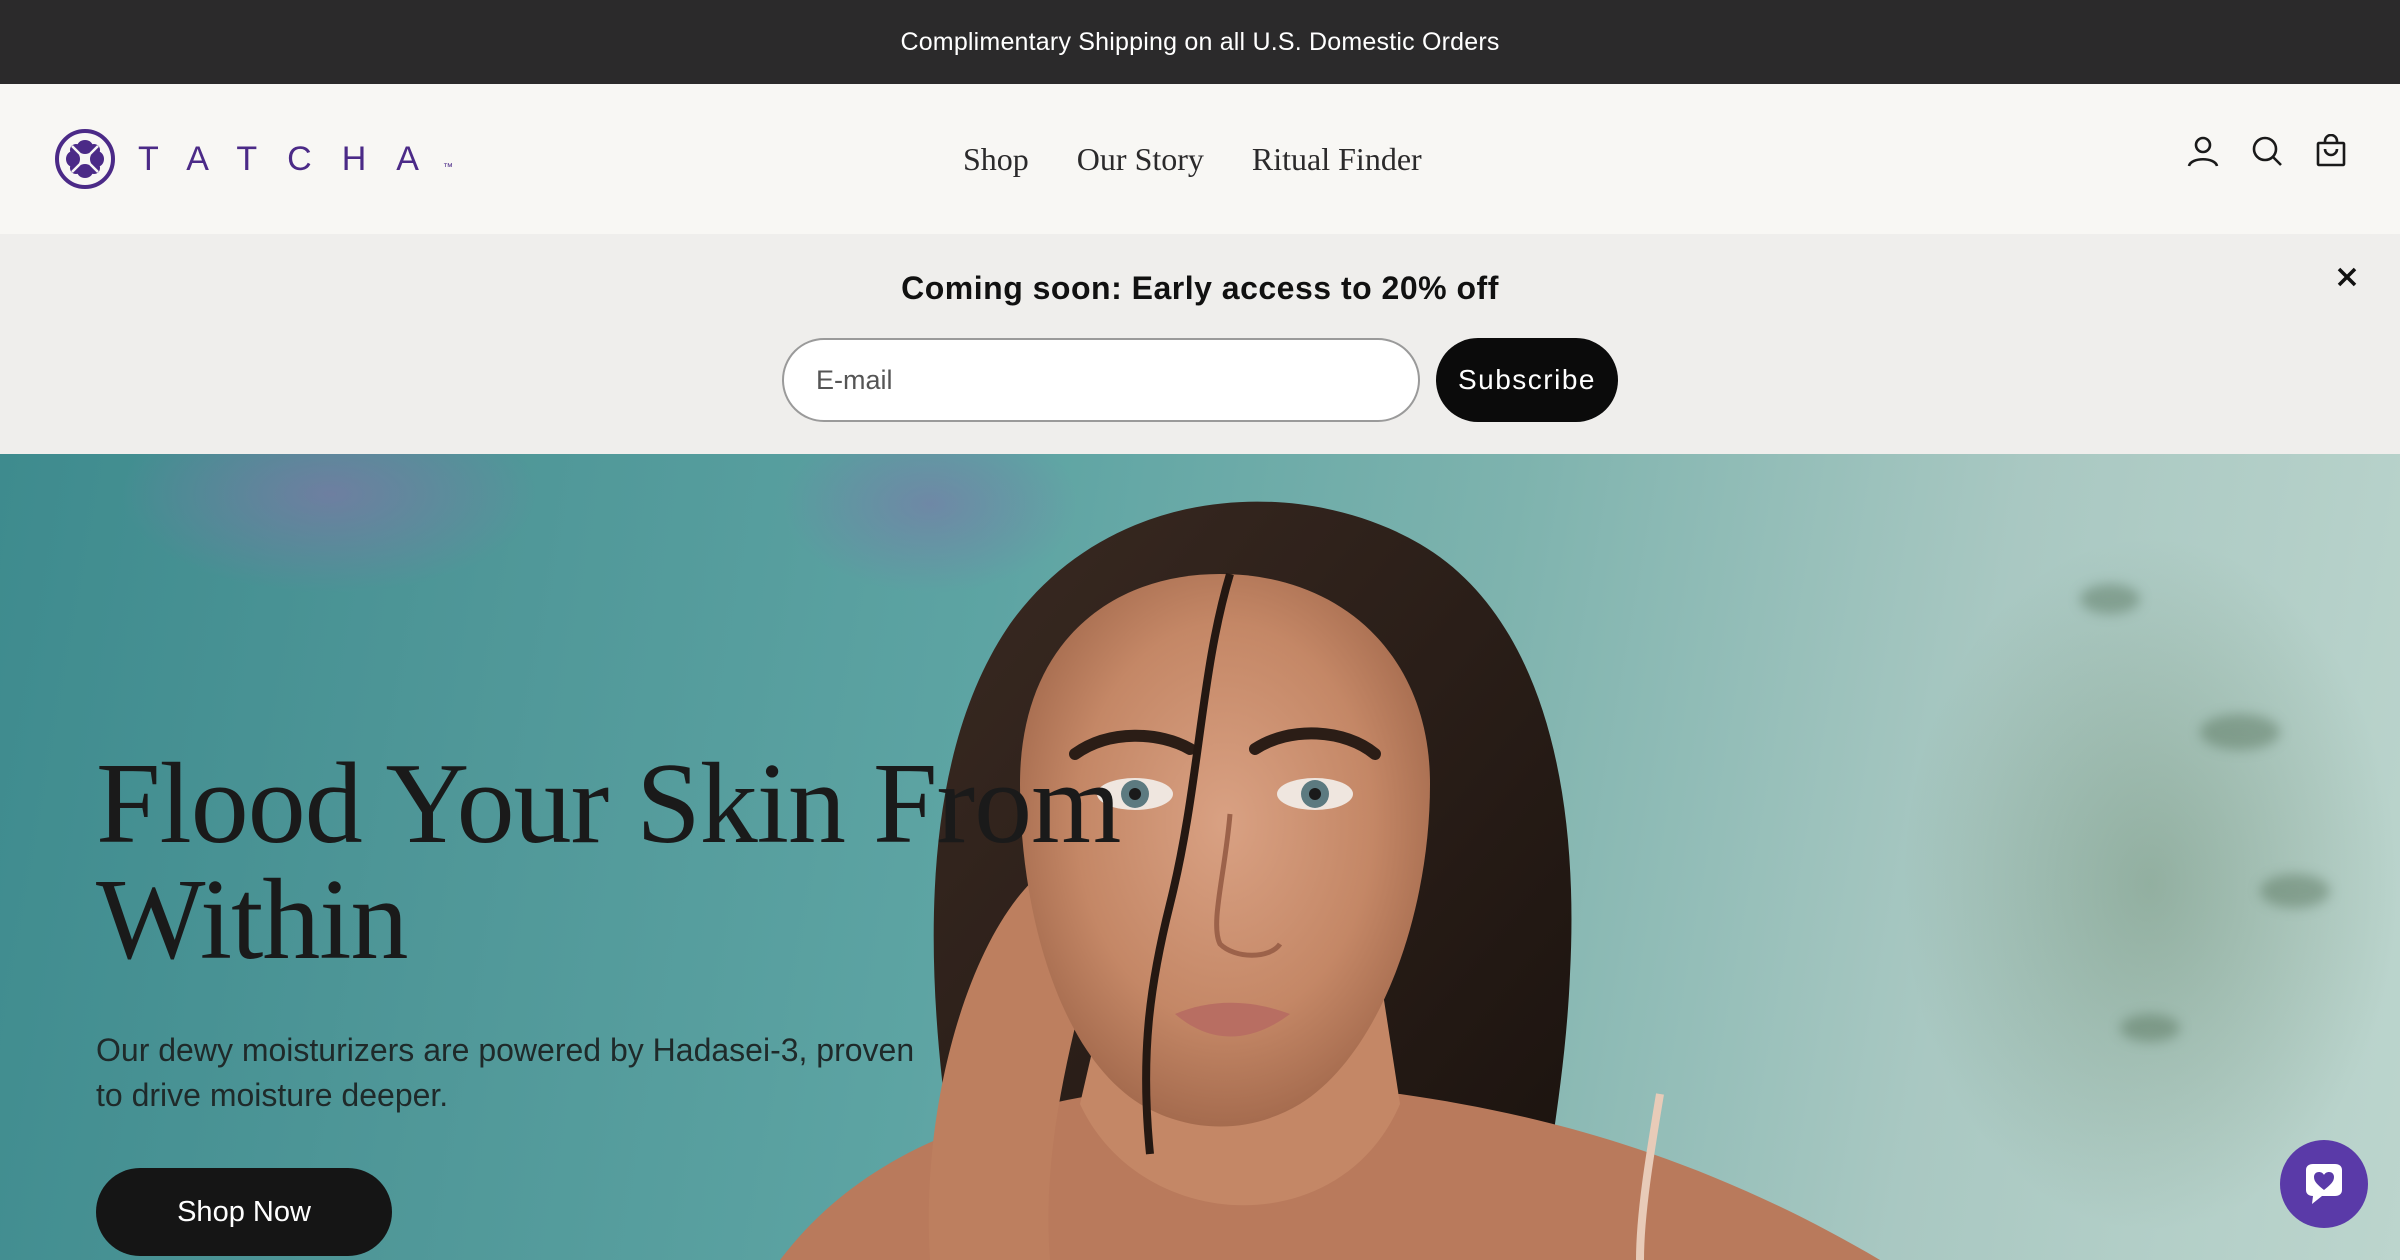 The image size is (2400, 1260). Describe the element at coordinates (244, 1212) in the screenshot. I see `shop-now-button: Shop Now` at that location.